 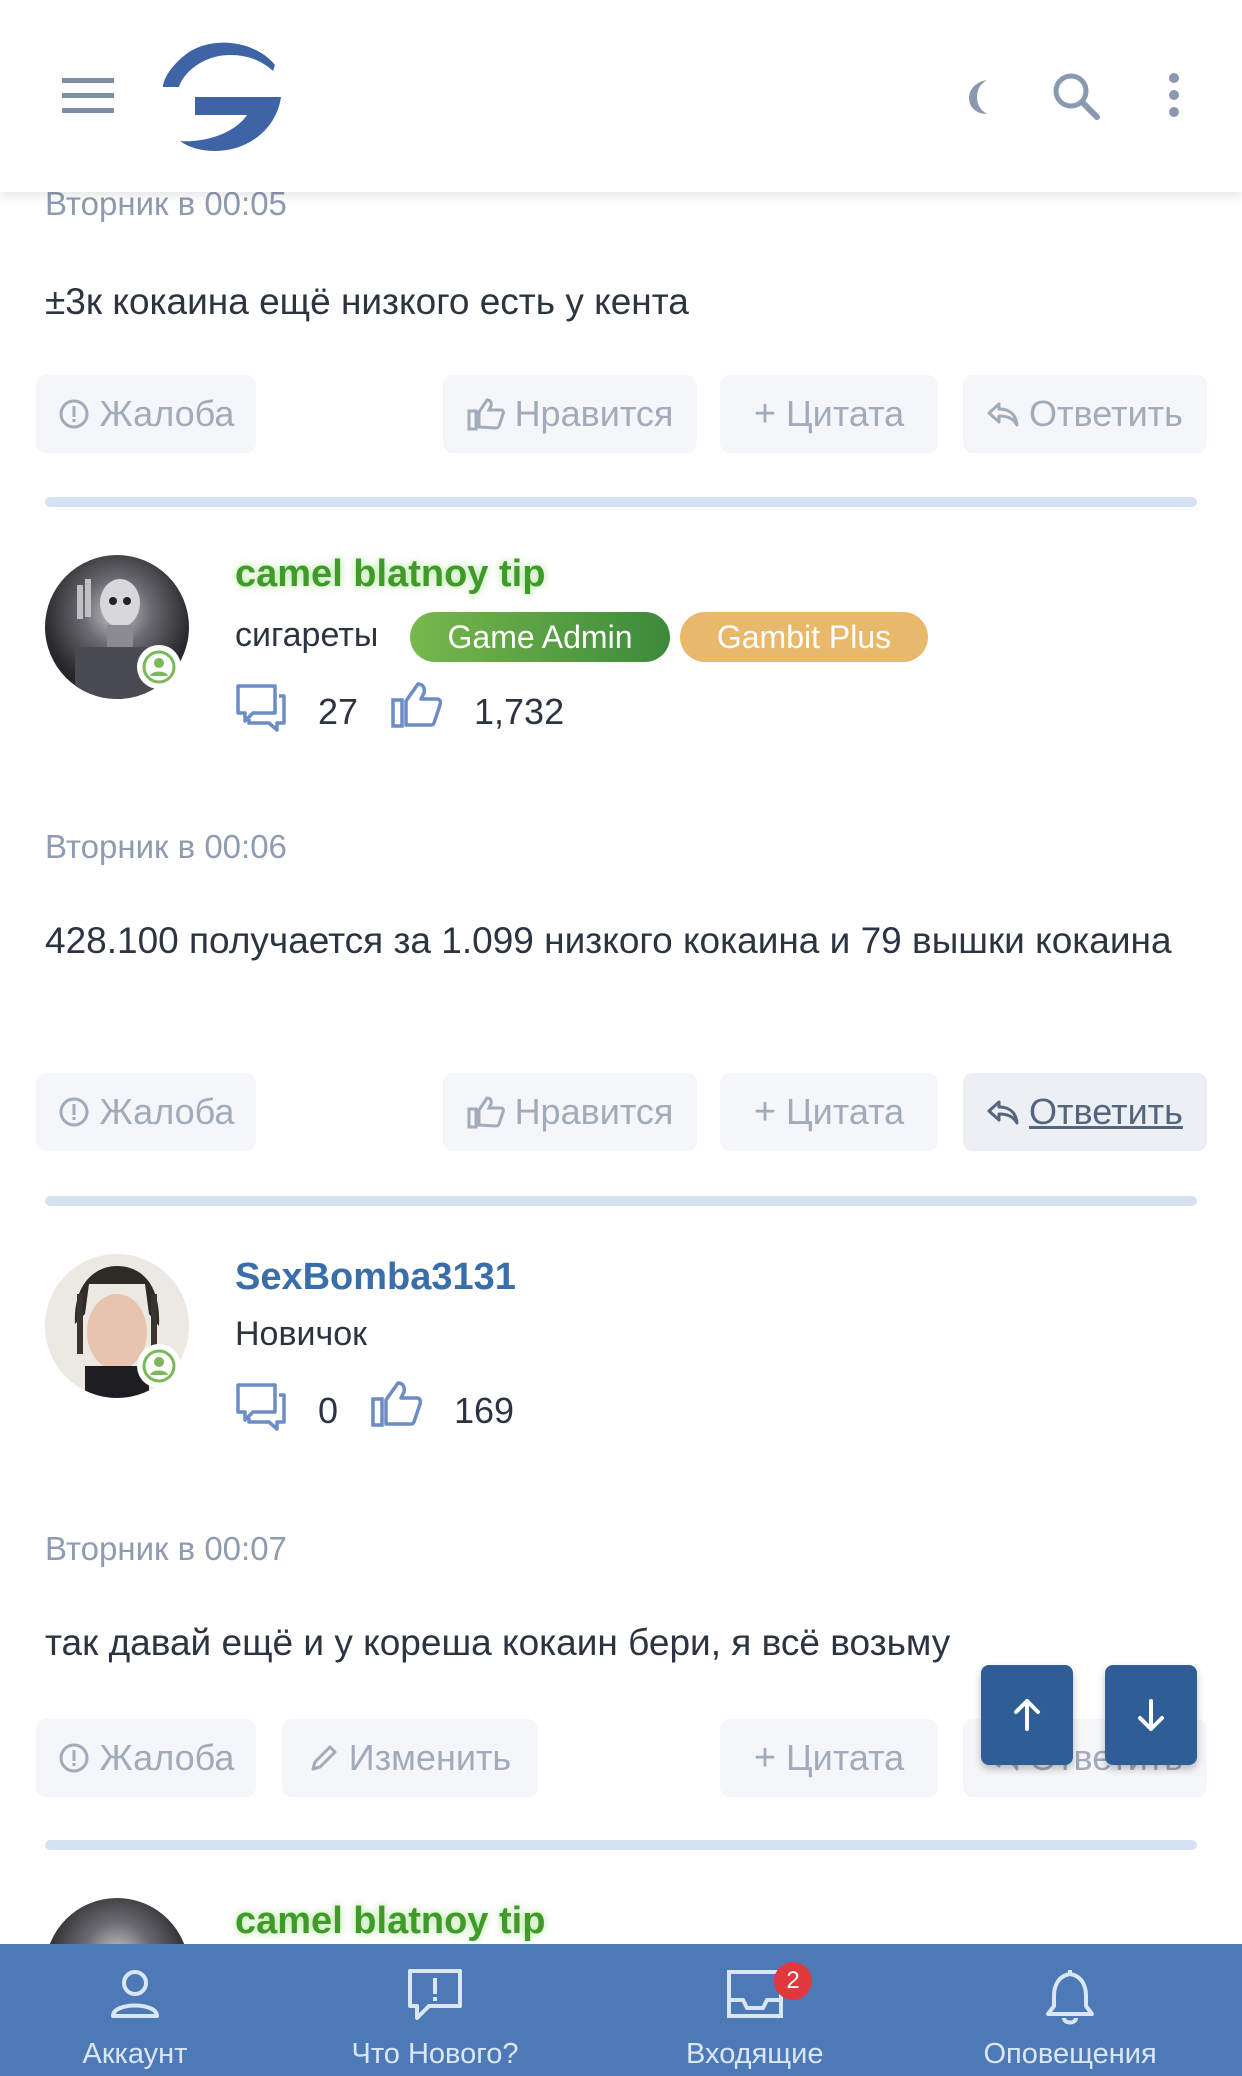 I want to click on hamburger-icon, so click(x=88, y=95).